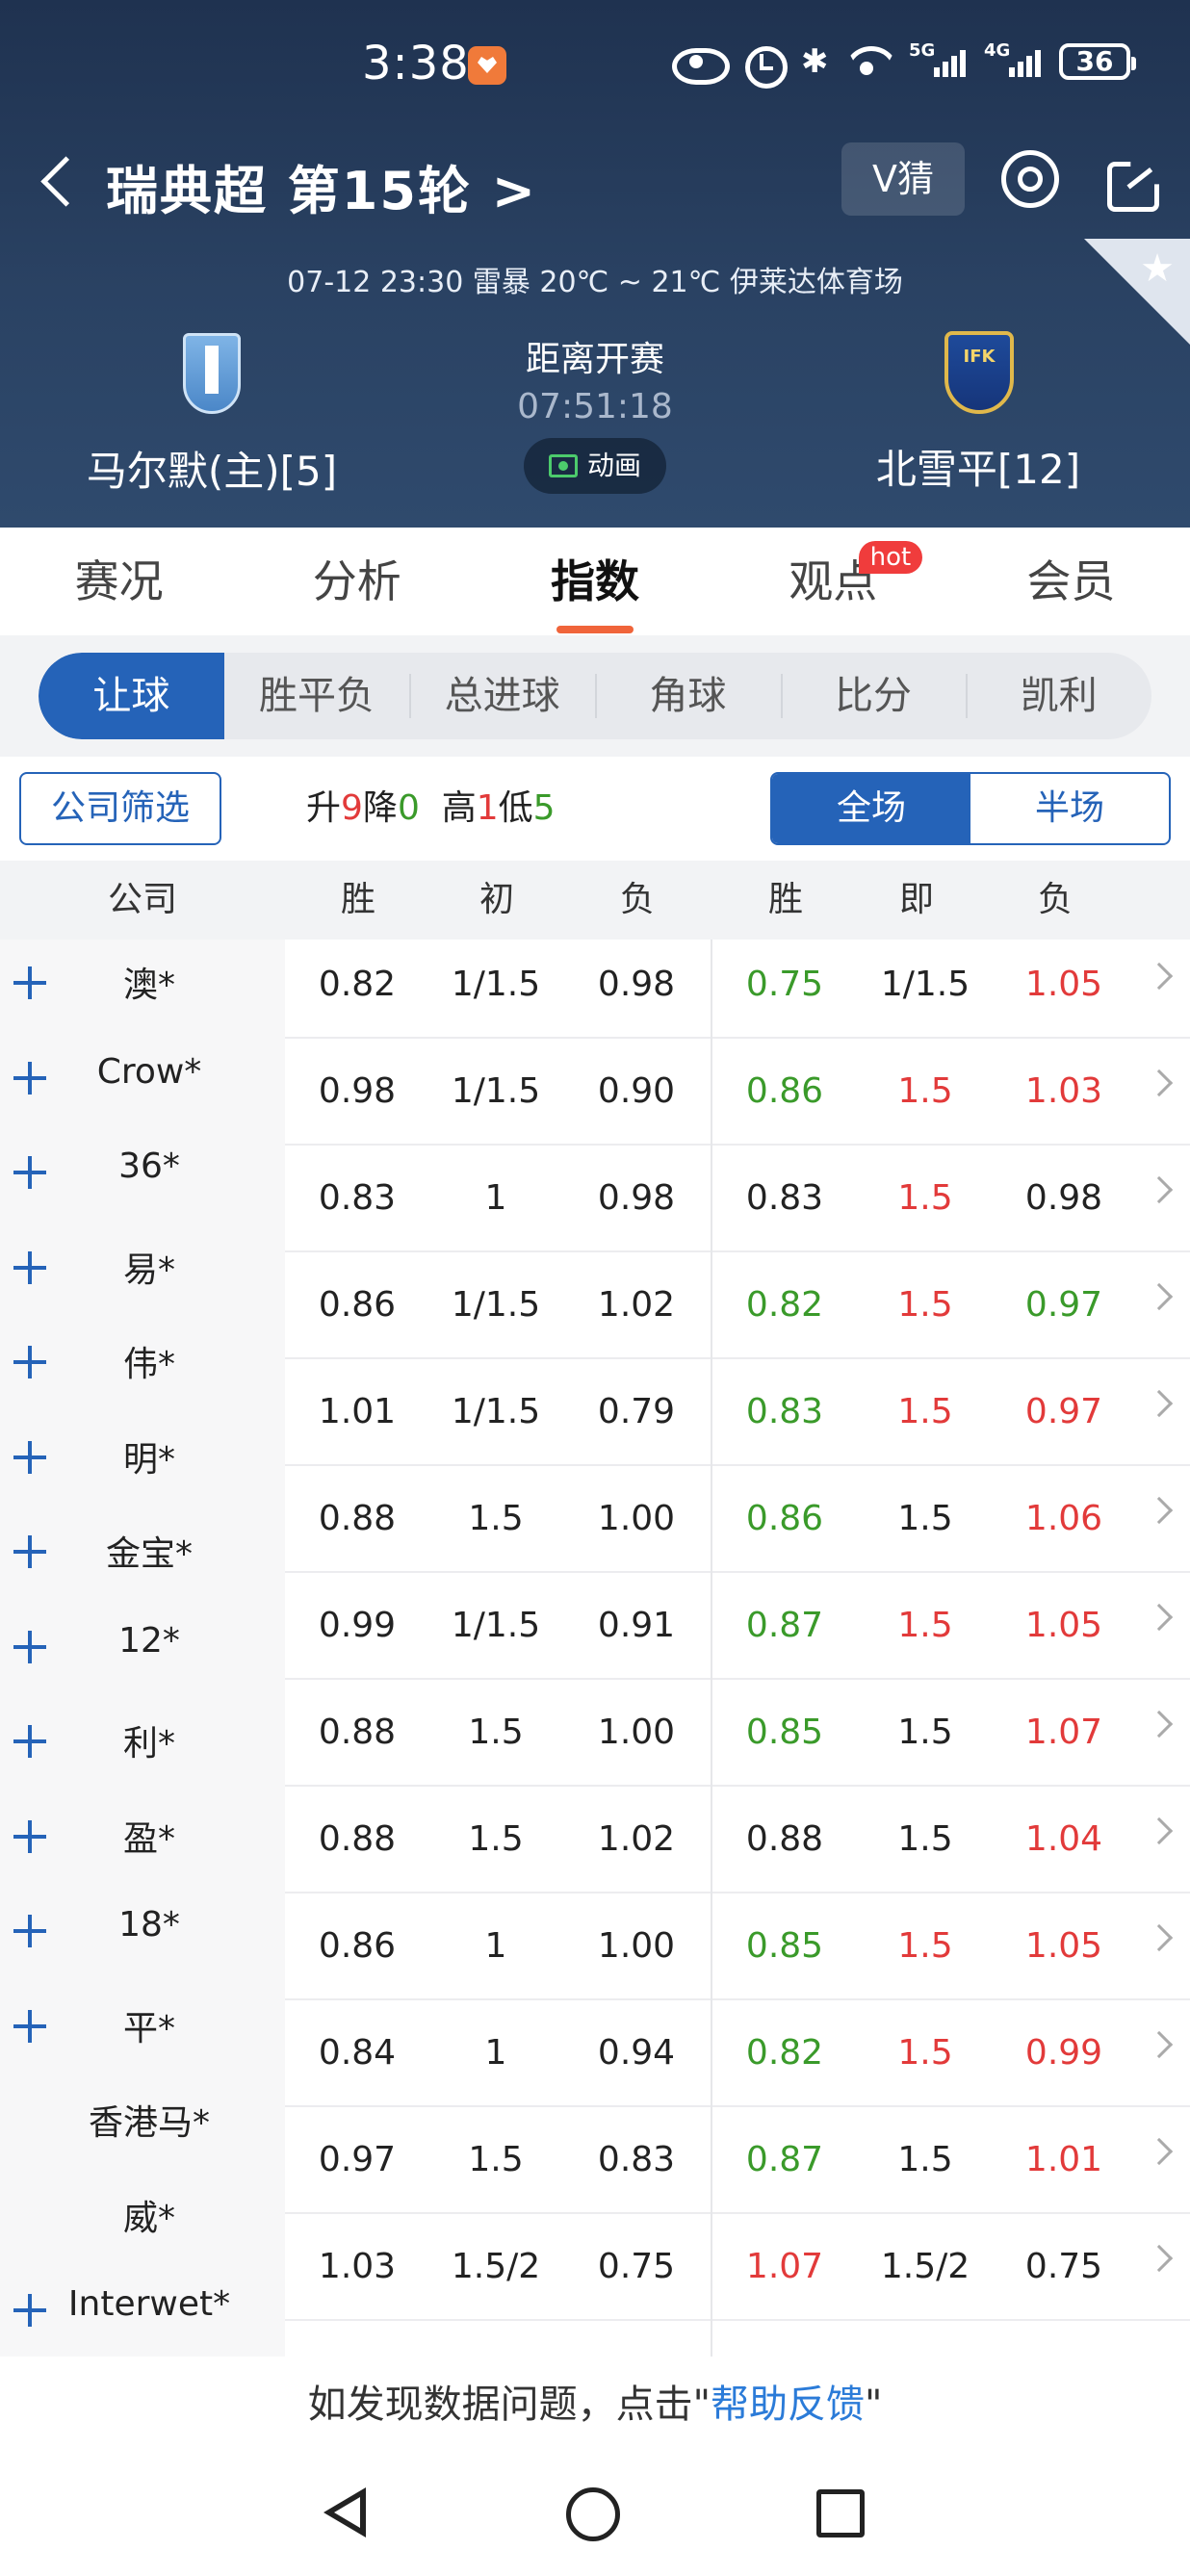  What do you see at coordinates (1071, 582) in the screenshot?
I see `tab-membership: 会员` at bounding box center [1071, 582].